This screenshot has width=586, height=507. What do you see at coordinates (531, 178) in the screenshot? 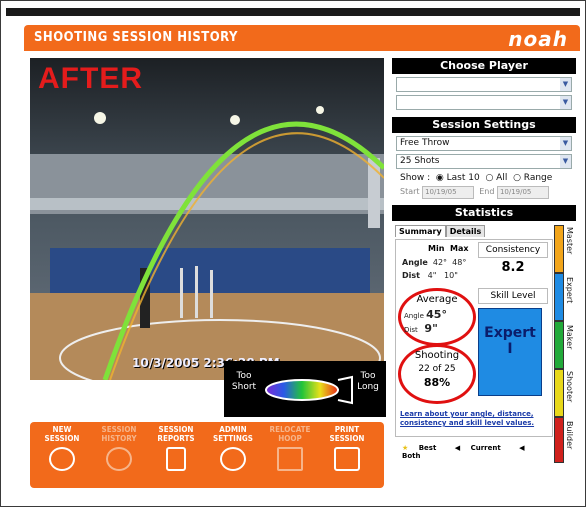
I see `radio-range: ○ Range` at bounding box center [531, 178].